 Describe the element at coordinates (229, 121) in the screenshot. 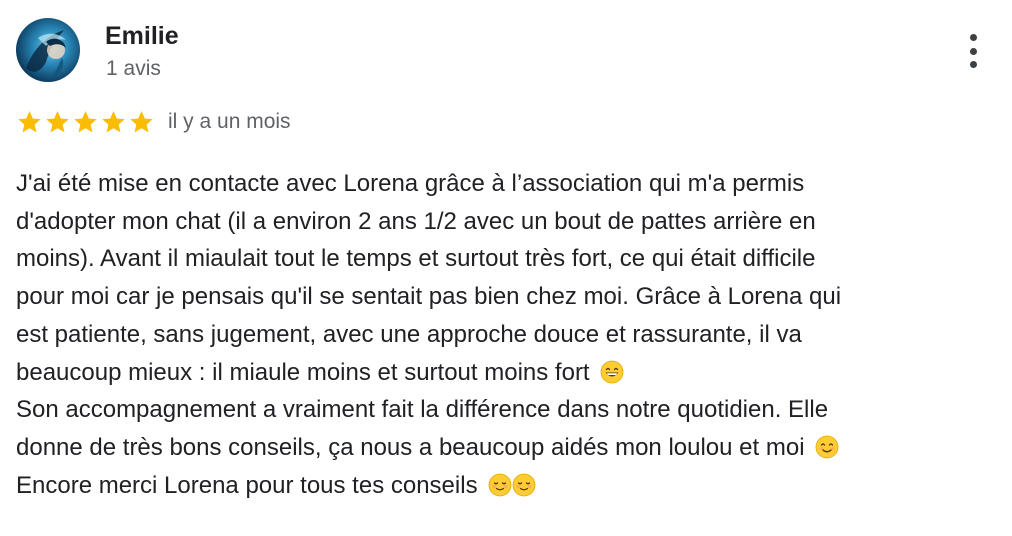

I see `review-date: il y a un mois` at that location.